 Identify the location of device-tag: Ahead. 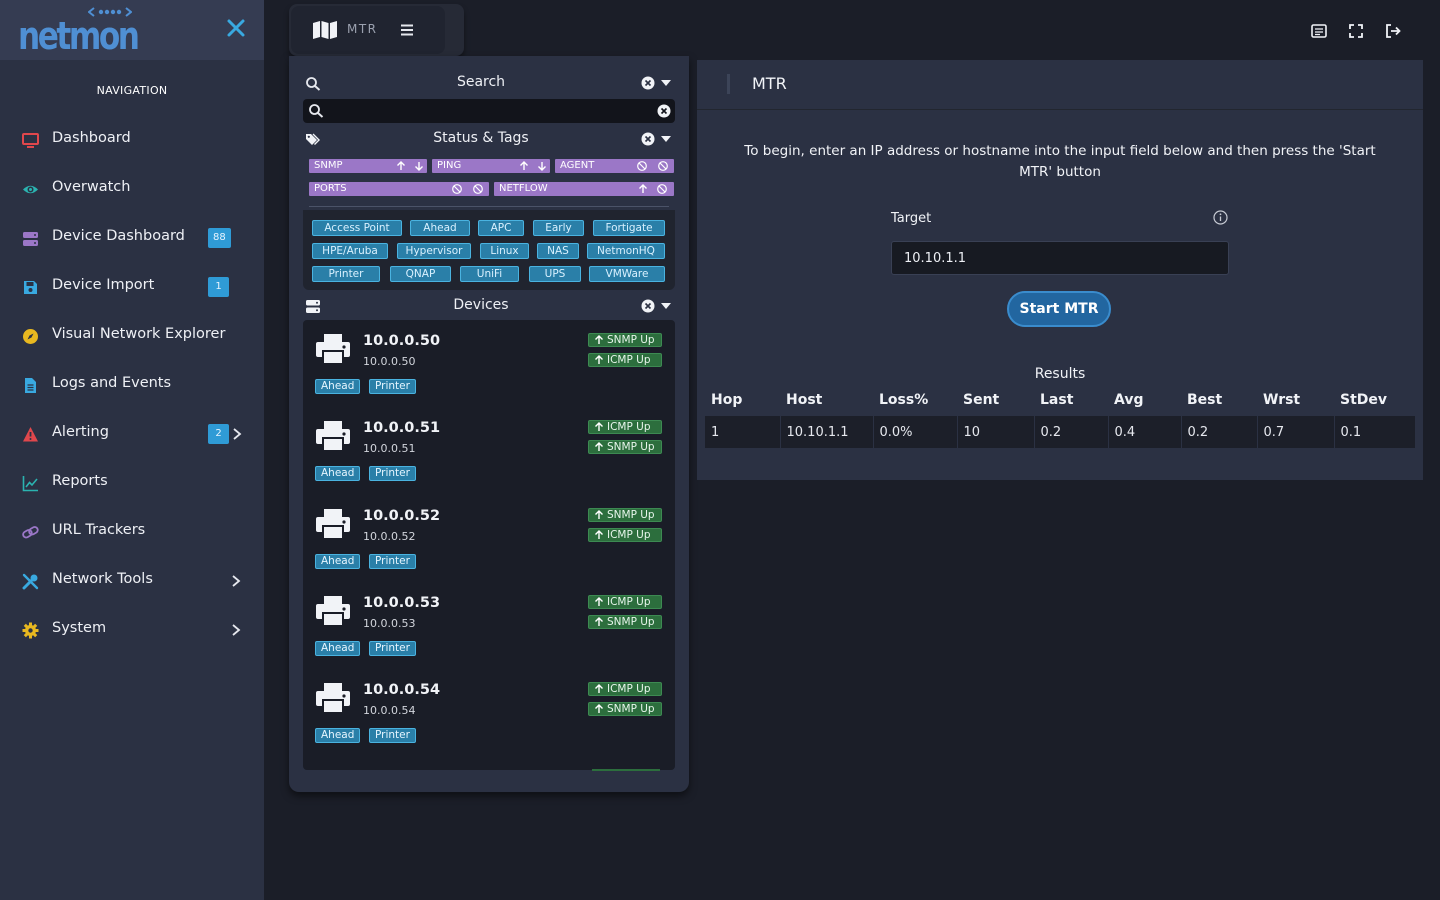
(338, 561).